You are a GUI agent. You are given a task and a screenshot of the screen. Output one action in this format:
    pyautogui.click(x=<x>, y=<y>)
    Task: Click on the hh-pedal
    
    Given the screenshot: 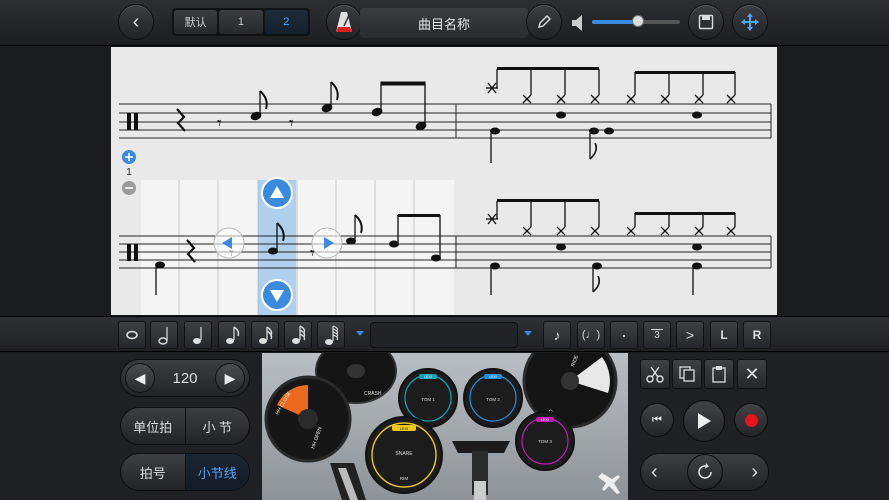 What is the action you would take?
    pyautogui.click(x=348, y=481)
    